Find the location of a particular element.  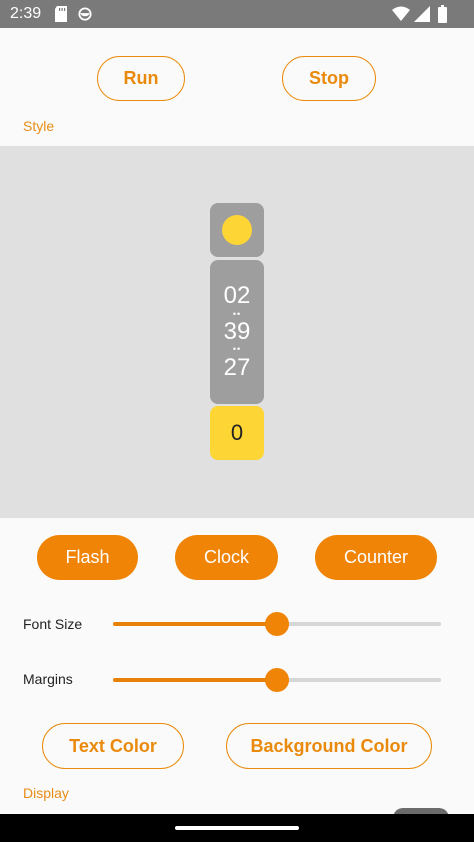

battery-icon is located at coordinates (442, 14).